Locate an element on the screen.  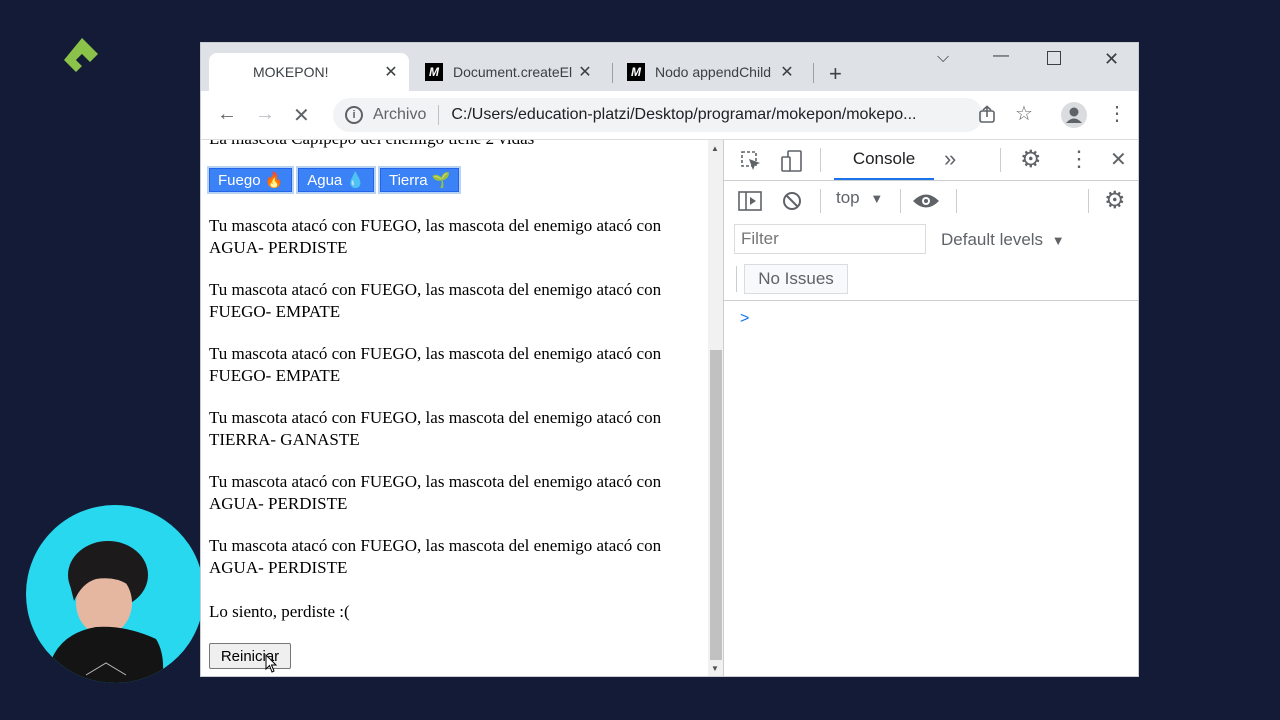
tab-console: Console is located at coordinates (884, 160).